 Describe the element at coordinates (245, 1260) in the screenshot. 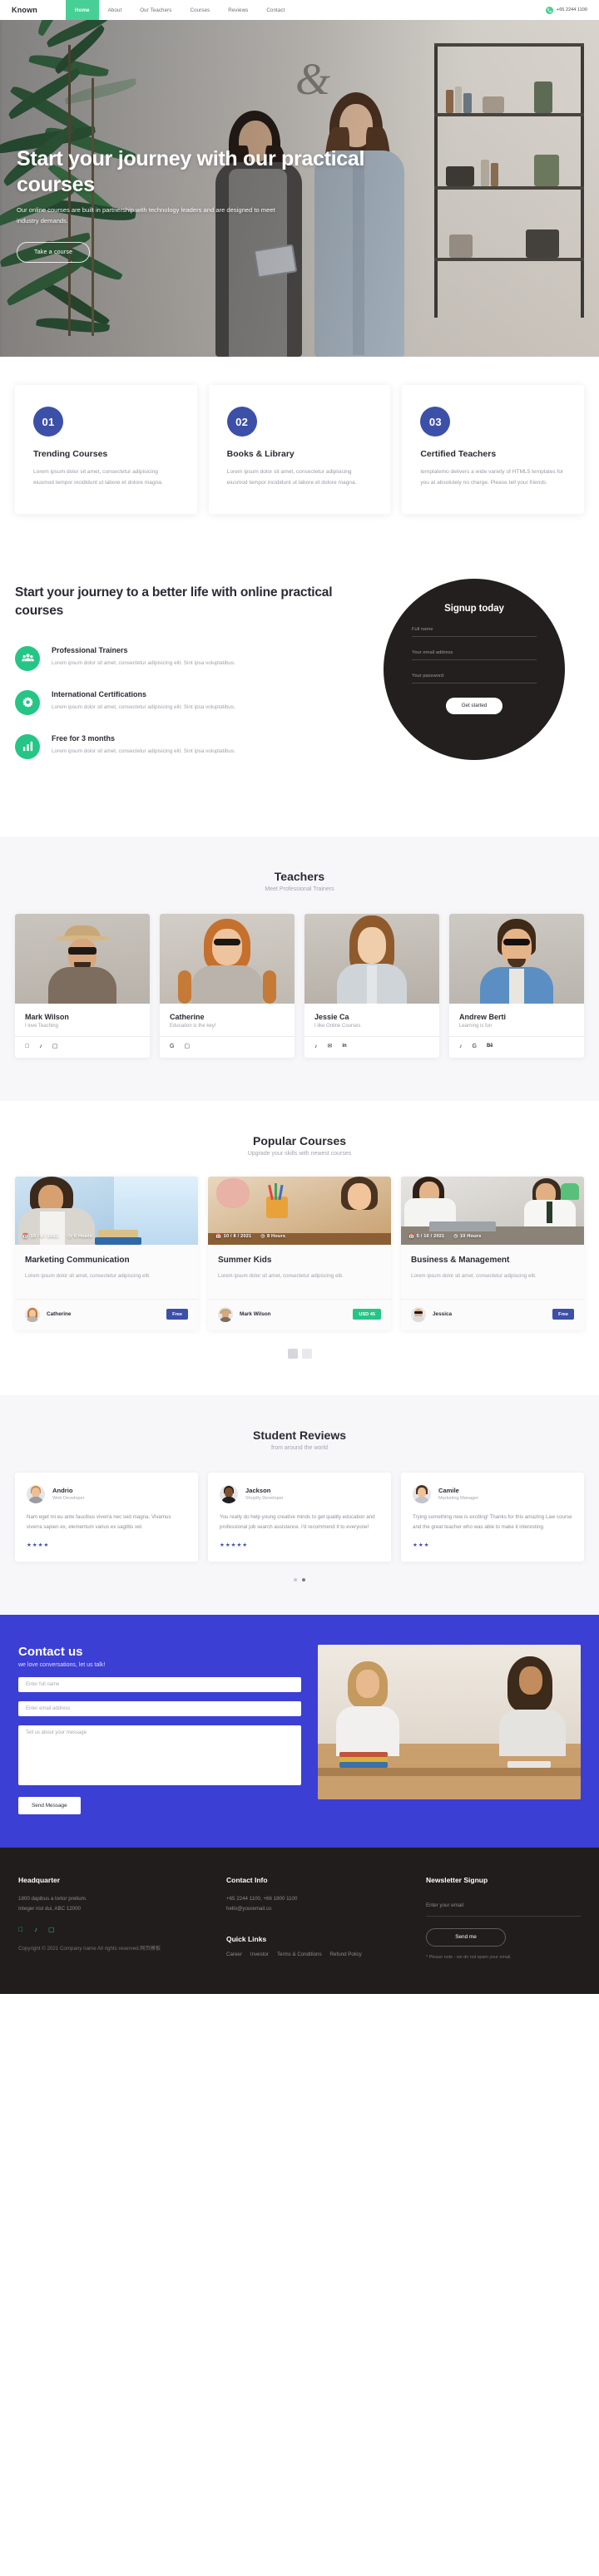

I see `course-title: Summer Kids` at that location.